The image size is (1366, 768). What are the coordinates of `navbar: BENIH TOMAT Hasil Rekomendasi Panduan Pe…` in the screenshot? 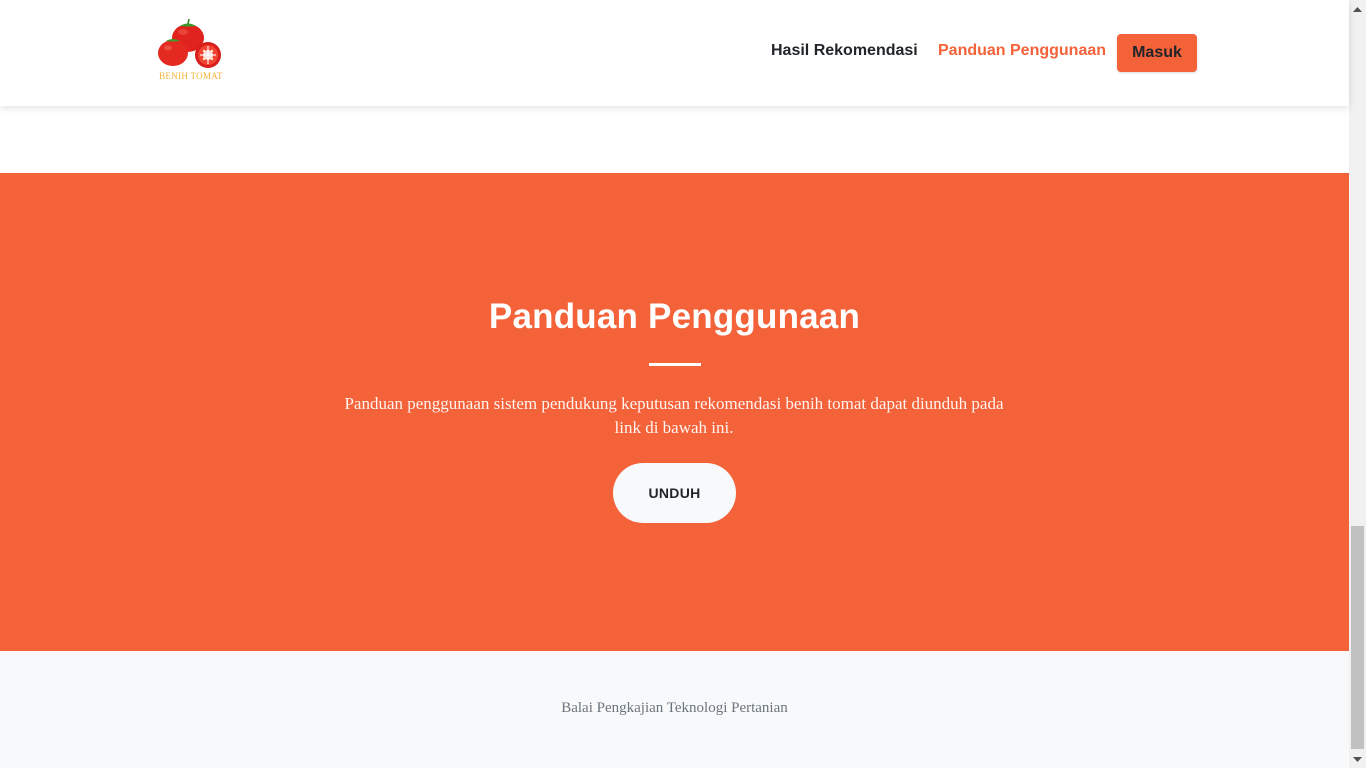 It's located at (674, 53).